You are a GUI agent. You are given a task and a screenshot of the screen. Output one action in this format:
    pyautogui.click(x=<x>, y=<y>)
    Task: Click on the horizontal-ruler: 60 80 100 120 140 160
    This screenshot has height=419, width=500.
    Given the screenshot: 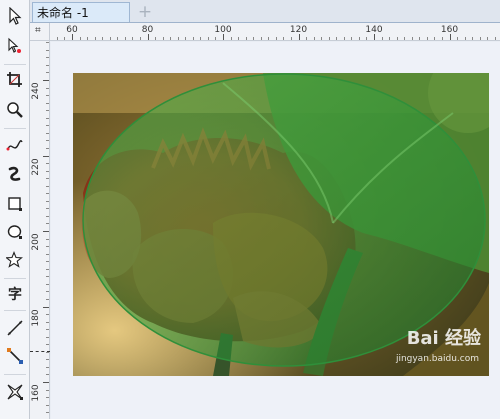 What is the action you would take?
    pyautogui.click(x=275, y=32)
    